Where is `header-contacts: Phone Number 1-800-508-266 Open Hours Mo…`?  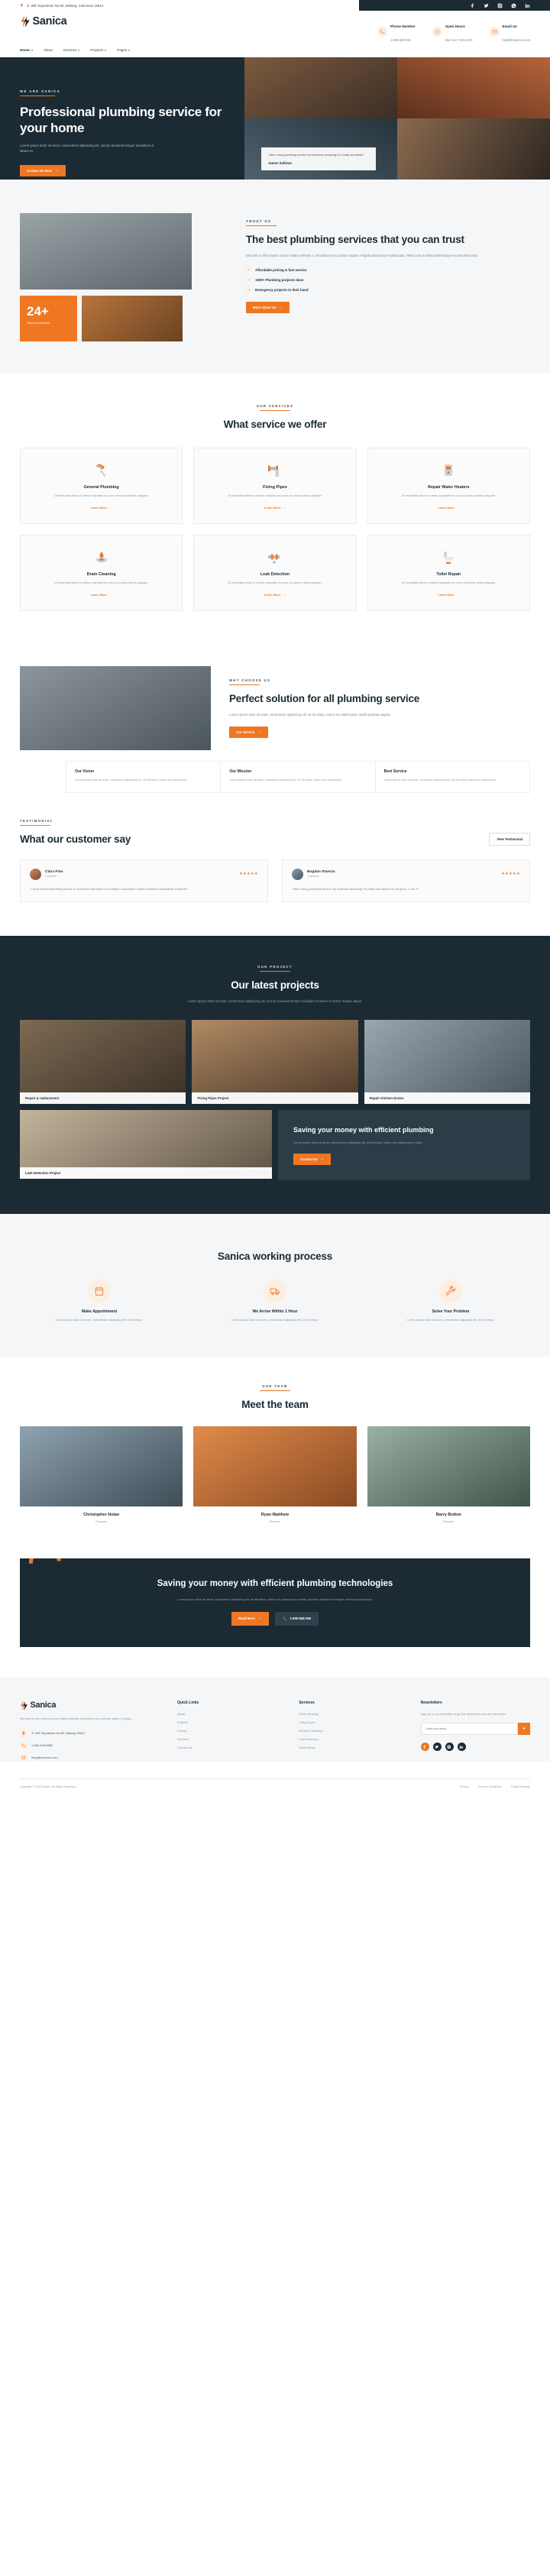
header-contacts: Phone Number 1-800-508-266 Open Hours Mo… is located at coordinates (453, 30).